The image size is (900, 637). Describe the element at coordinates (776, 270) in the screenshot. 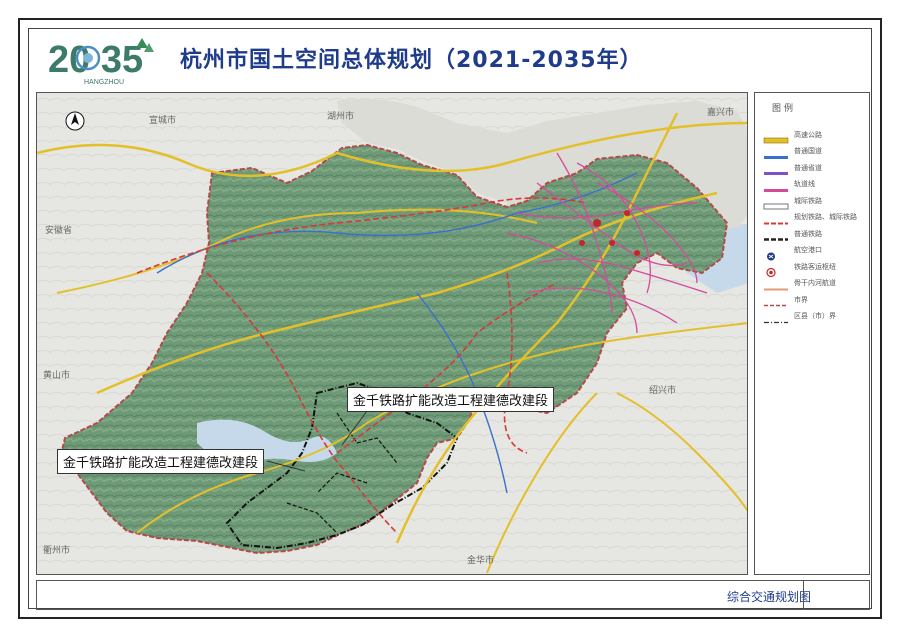

I see `rail-hub-icon` at that location.